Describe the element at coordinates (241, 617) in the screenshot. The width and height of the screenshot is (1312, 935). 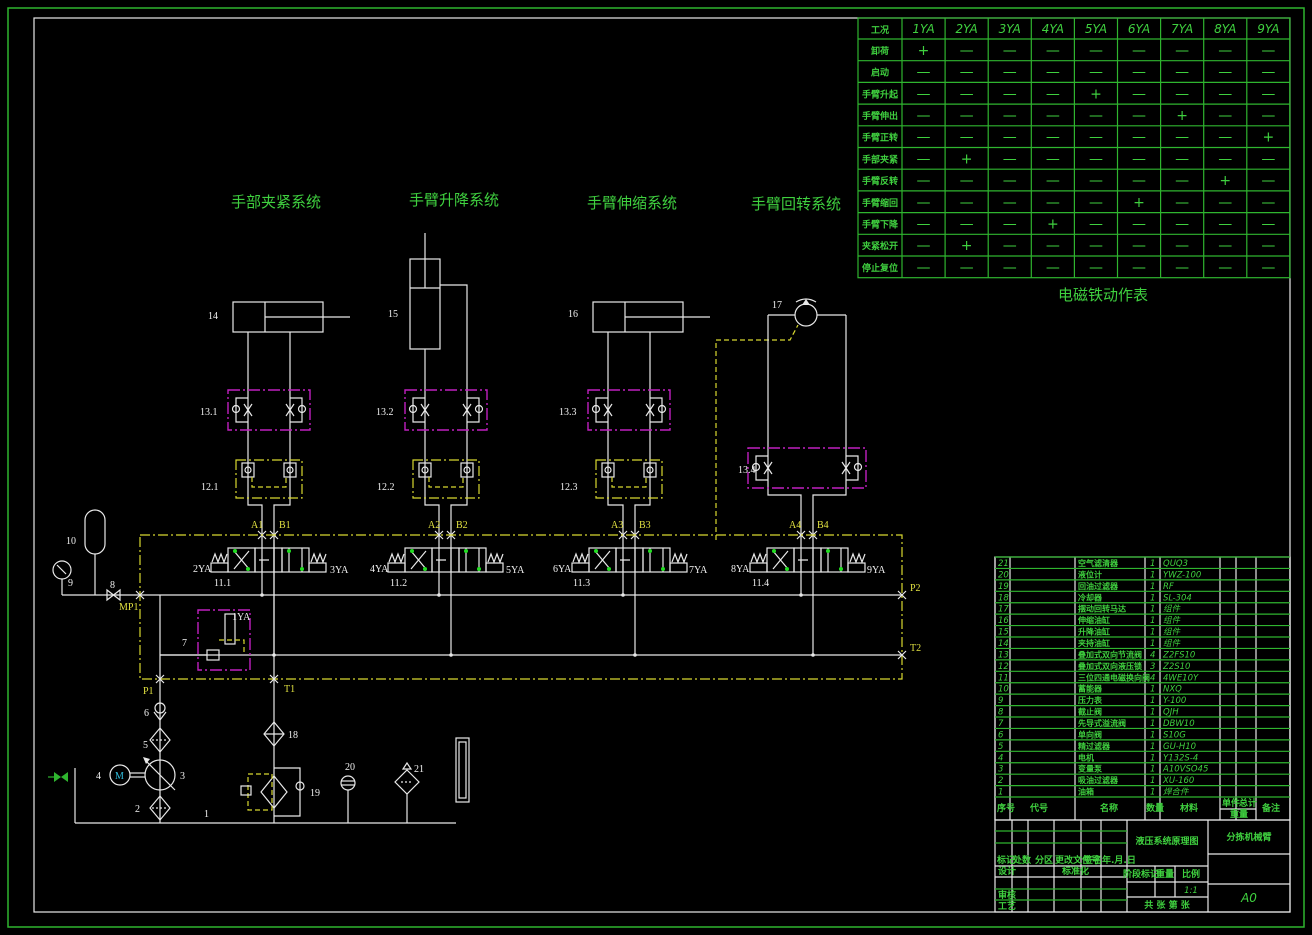
I see `solenoid-1YA: 1YA` at that location.